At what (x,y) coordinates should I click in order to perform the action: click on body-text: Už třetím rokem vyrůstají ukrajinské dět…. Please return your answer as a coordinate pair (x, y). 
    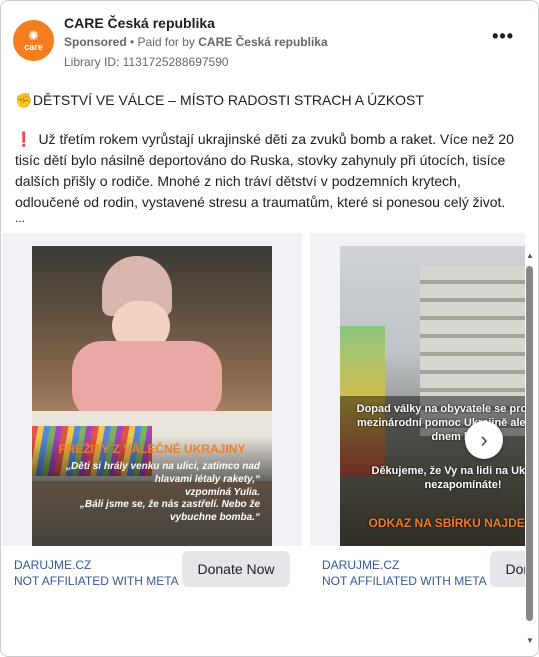
    Looking at the image, I should click on (264, 170).